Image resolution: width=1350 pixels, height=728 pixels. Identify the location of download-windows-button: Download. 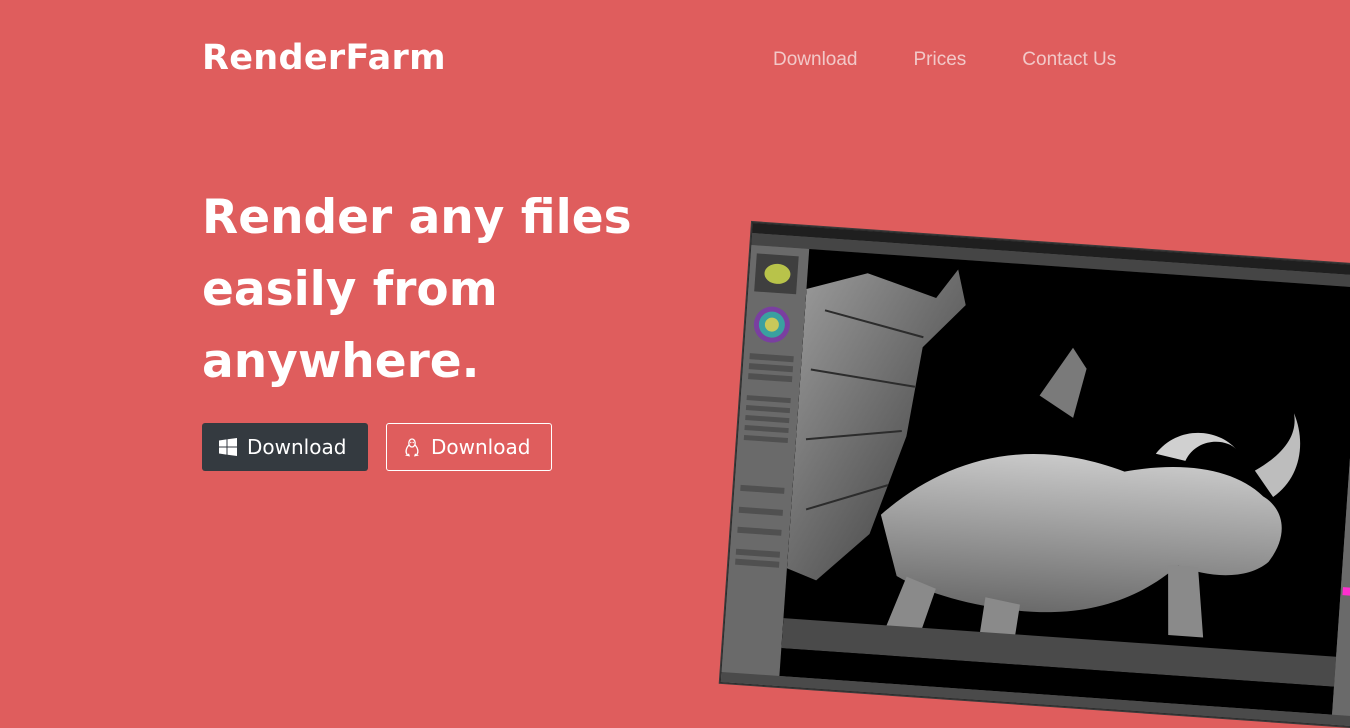
(285, 447).